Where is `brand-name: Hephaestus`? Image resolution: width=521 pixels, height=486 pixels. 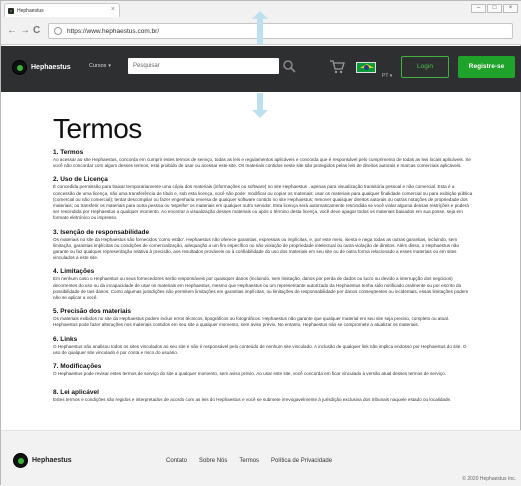
brand-name: Hephaestus is located at coordinates (51, 67).